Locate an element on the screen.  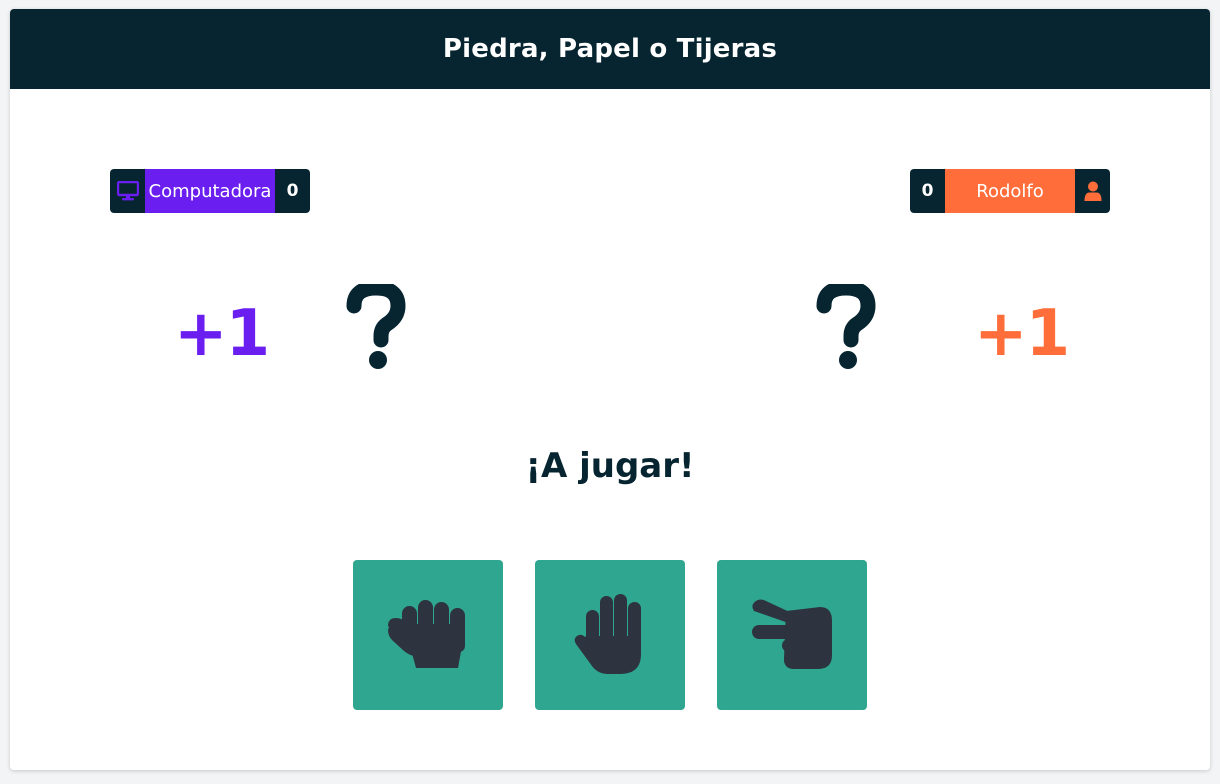
computer-score: 0 is located at coordinates (292, 191).